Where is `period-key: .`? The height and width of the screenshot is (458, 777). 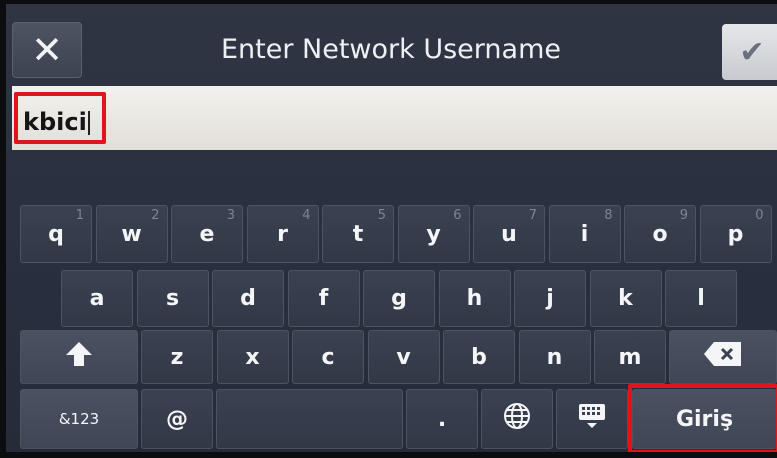
period-key: . is located at coordinates (442, 419).